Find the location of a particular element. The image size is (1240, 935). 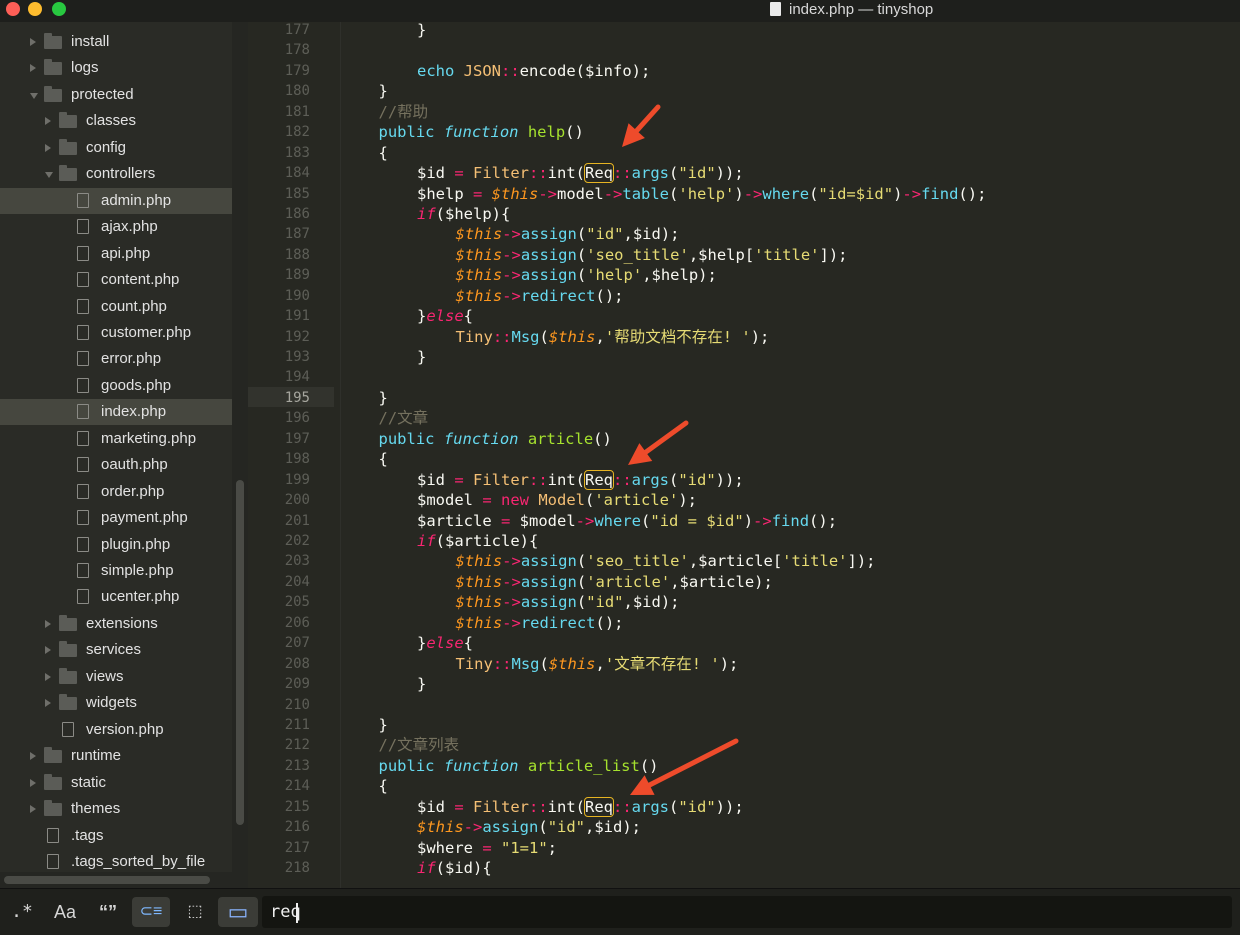

highlight-matches-toggle-button: ▭ is located at coordinates (238, 912).